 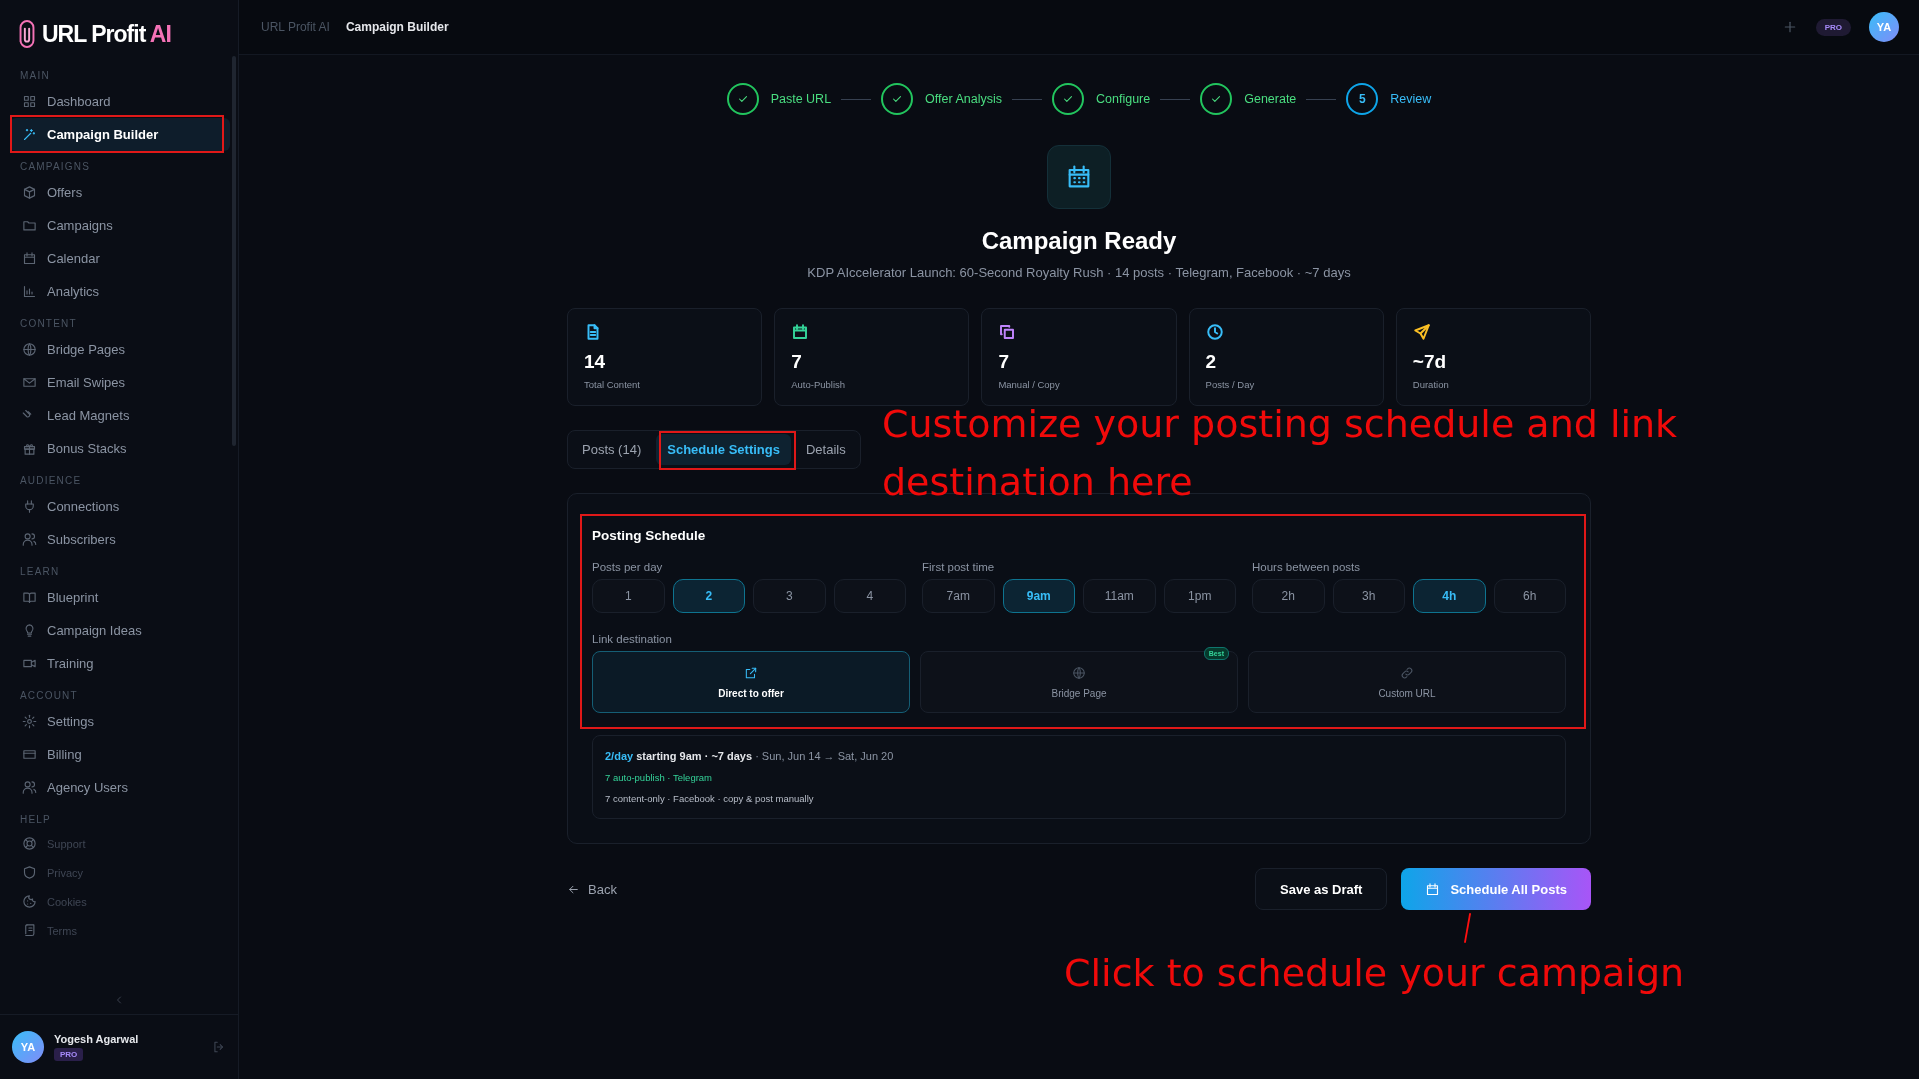 I want to click on field-label: Posts per day, so click(x=628, y=567).